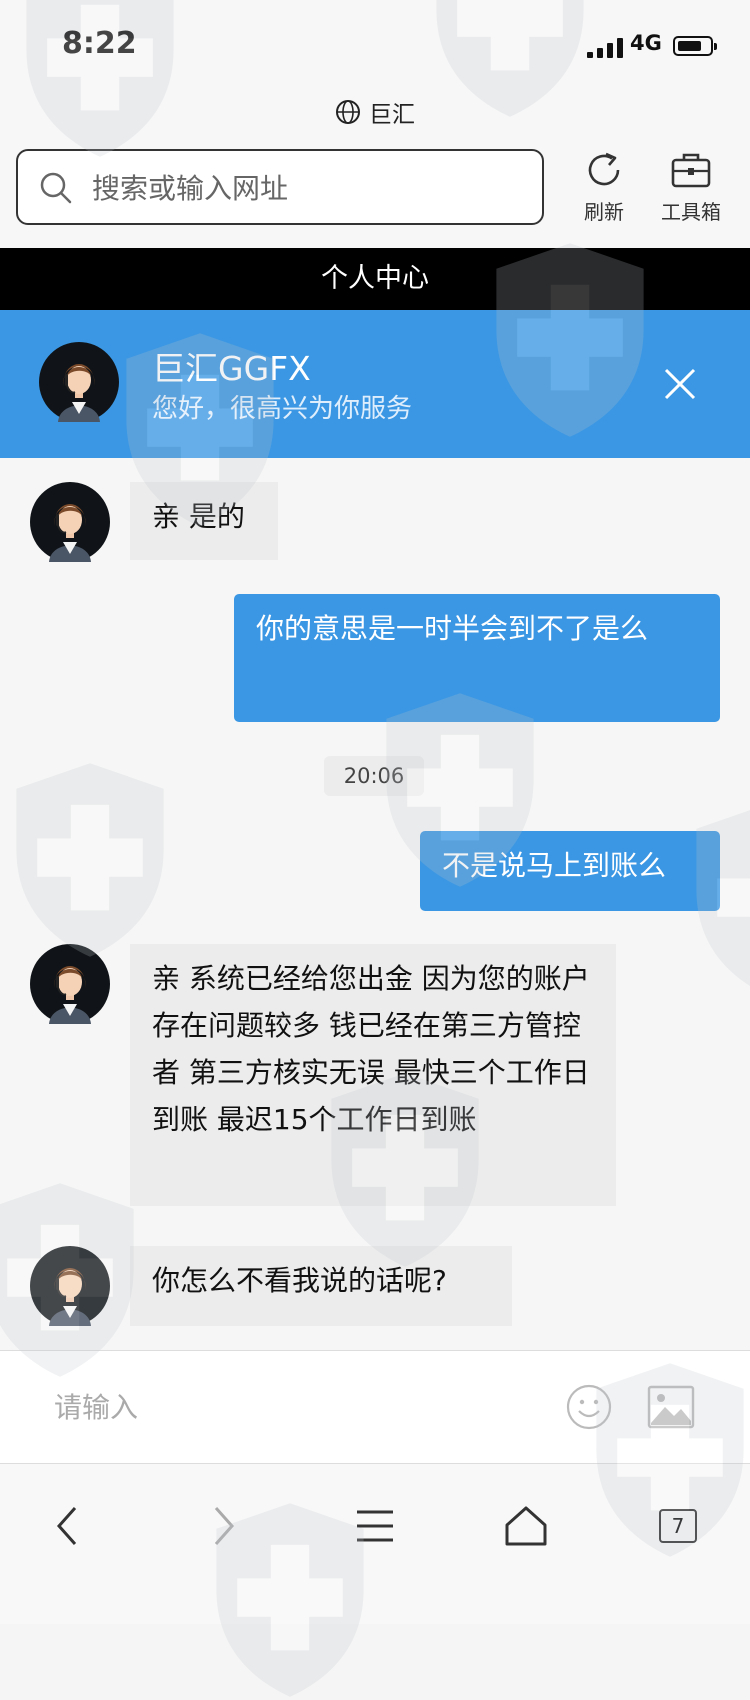  I want to click on back-icon, so click(66, 1526).